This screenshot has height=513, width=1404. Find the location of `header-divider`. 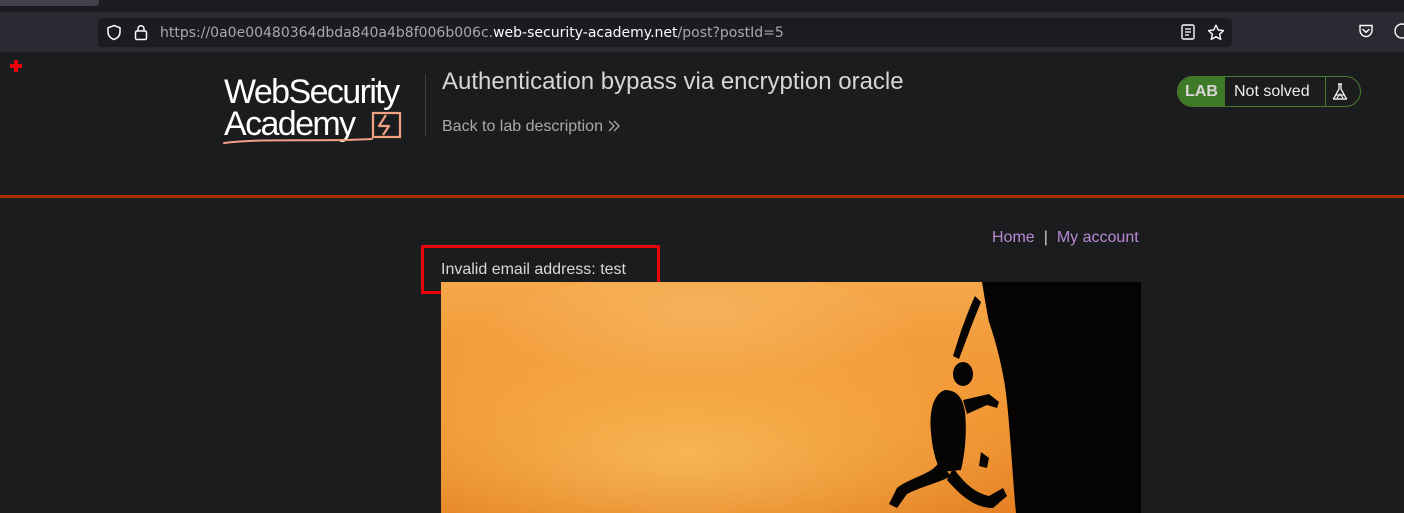

header-divider is located at coordinates (425, 105).